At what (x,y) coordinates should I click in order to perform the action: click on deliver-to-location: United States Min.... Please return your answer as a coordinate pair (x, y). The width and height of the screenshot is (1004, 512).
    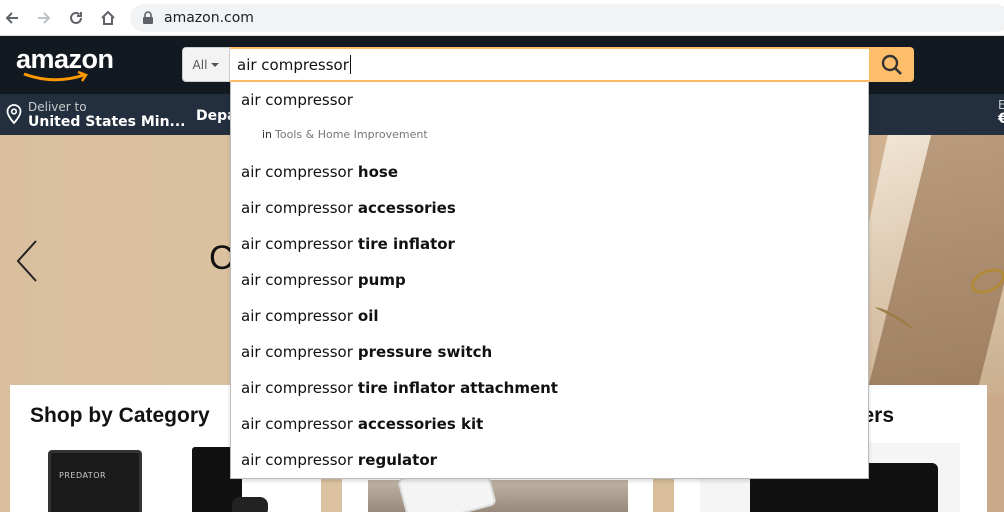
    Looking at the image, I should click on (107, 122).